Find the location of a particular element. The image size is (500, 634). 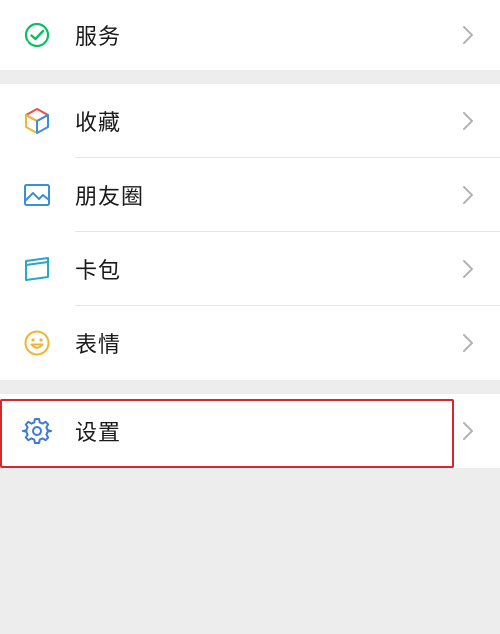

settings-group: 设置 is located at coordinates (250, 431).